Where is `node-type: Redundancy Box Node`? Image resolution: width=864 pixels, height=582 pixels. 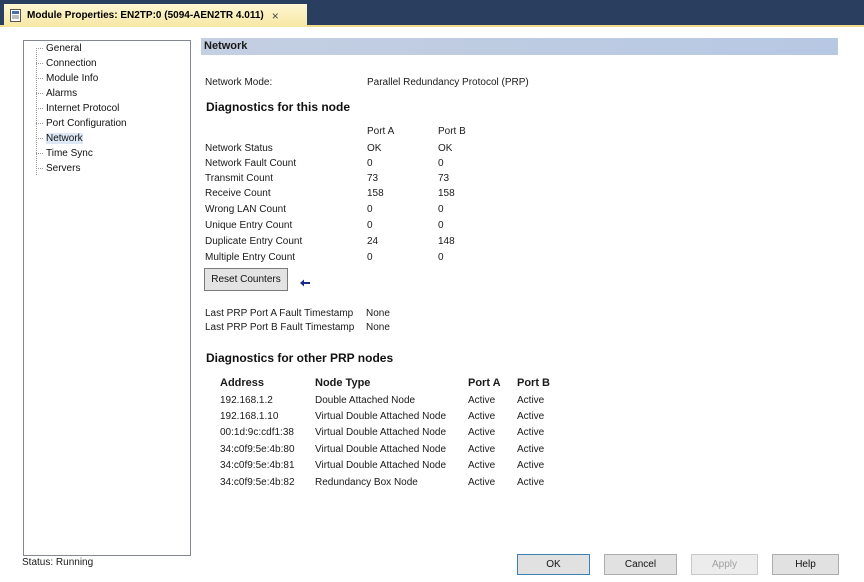
node-type: Redundancy Box Node is located at coordinates (366, 482).